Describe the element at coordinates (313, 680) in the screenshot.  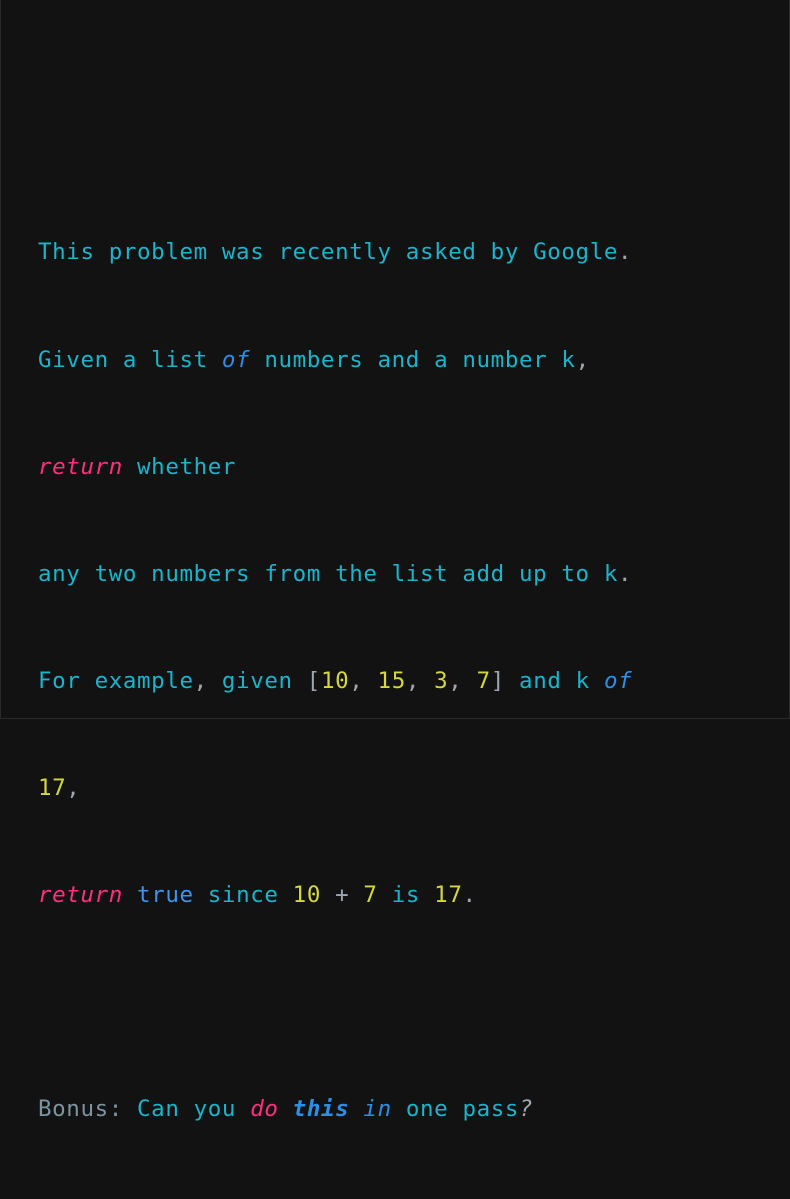
I see `bracket: [` at that location.